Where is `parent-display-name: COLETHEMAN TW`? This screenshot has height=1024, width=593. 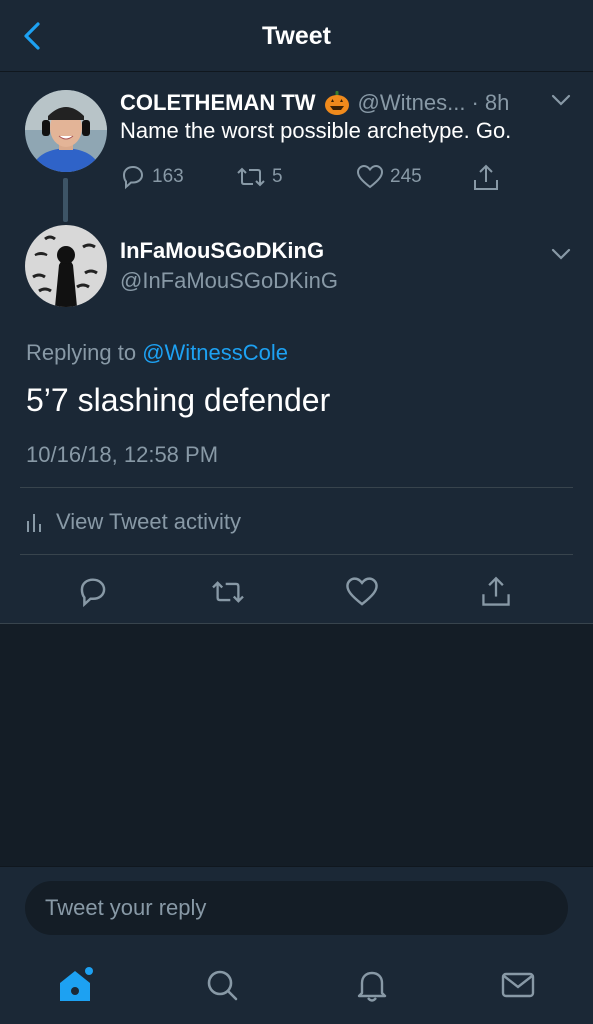 parent-display-name: COLETHEMAN TW is located at coordinates (218, 103).